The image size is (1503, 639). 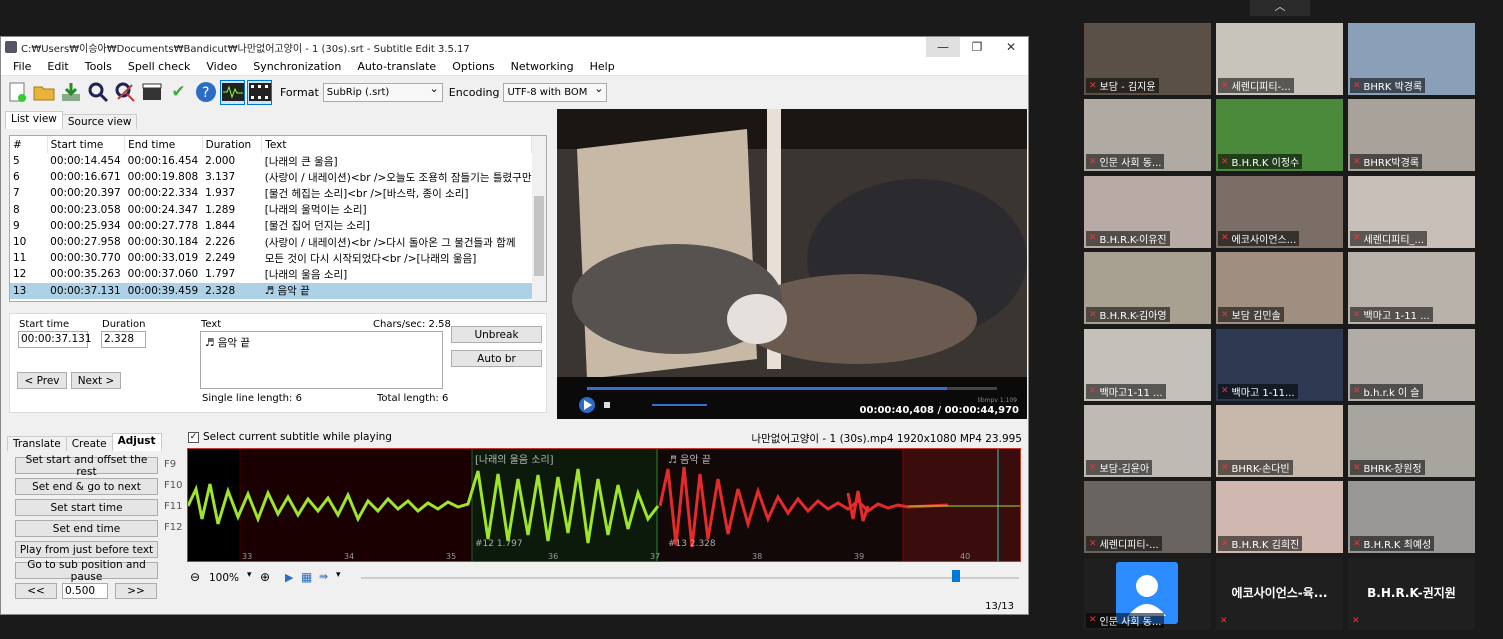 What do you see at coordinates (306, 577) in the screenshot?
I see `grid-icon: ▦` at bounding box center [306, 577].